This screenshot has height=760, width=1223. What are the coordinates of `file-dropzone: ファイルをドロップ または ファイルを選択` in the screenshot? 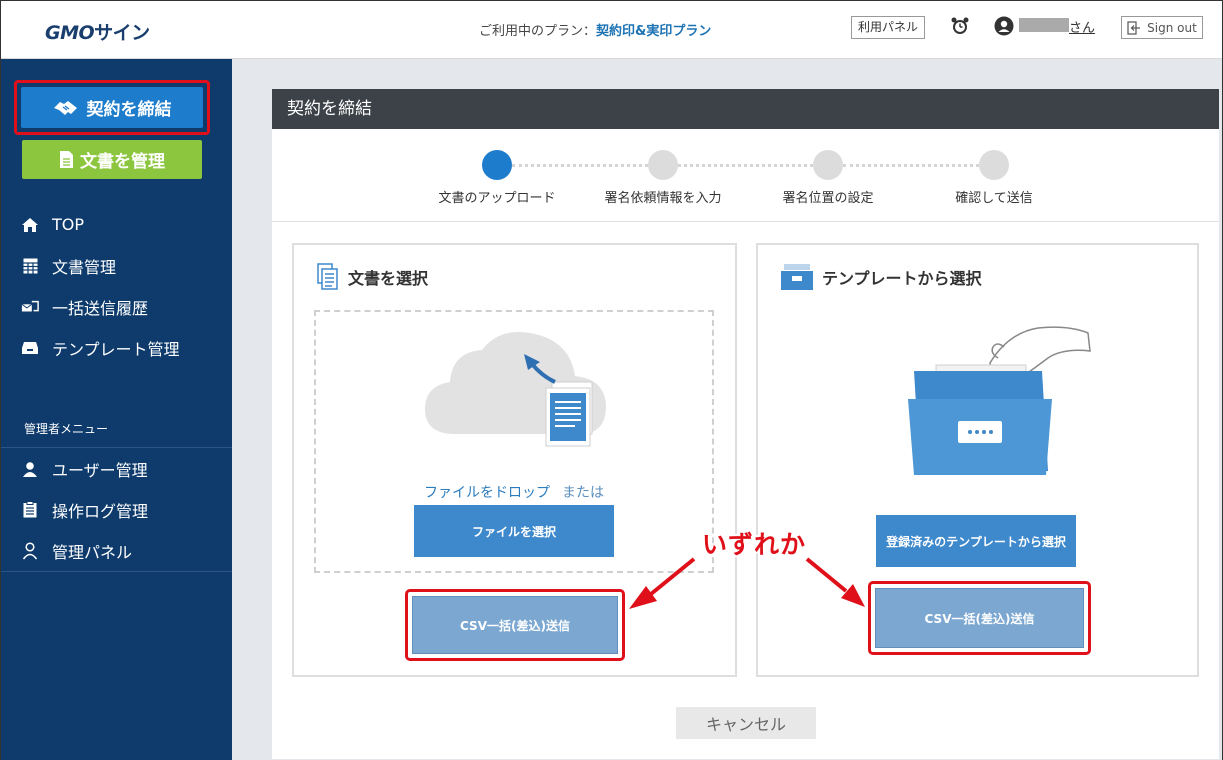 It's located at (514, 441).